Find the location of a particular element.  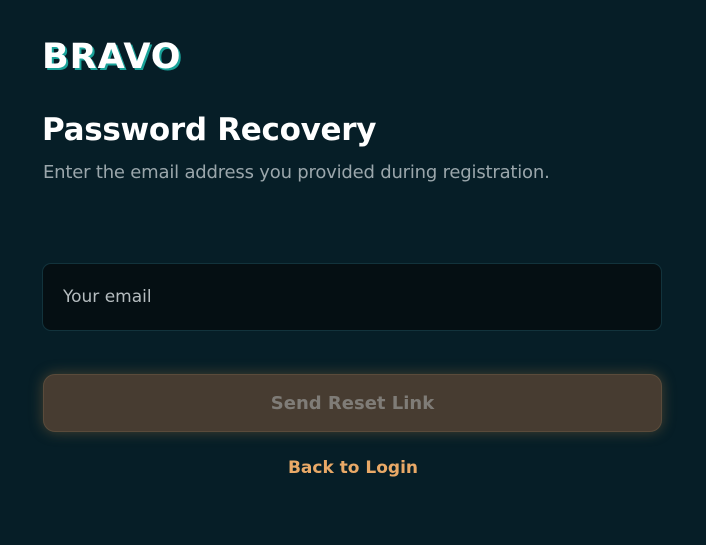

logo-text: BRAVO is located at coordinates (112, 57).